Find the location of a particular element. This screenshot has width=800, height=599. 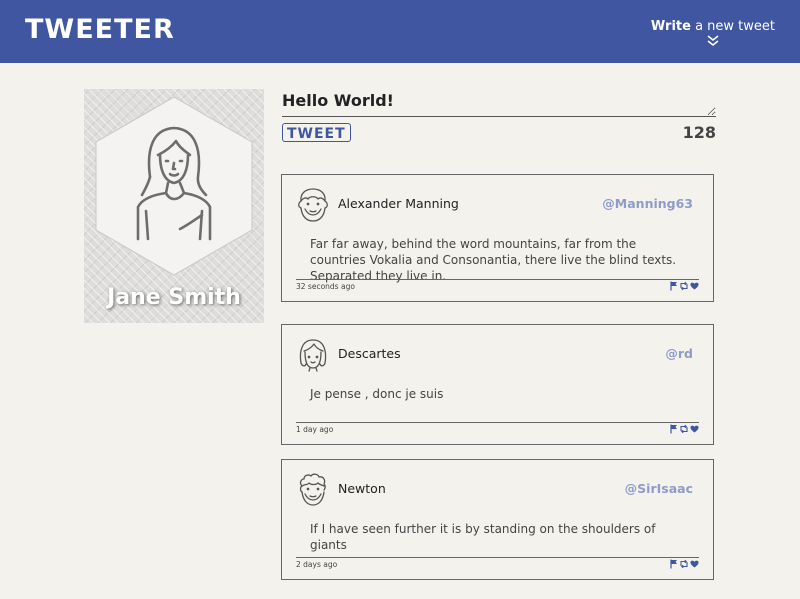

bob-hair-avatar-icon is located at coordinates (313, 355).